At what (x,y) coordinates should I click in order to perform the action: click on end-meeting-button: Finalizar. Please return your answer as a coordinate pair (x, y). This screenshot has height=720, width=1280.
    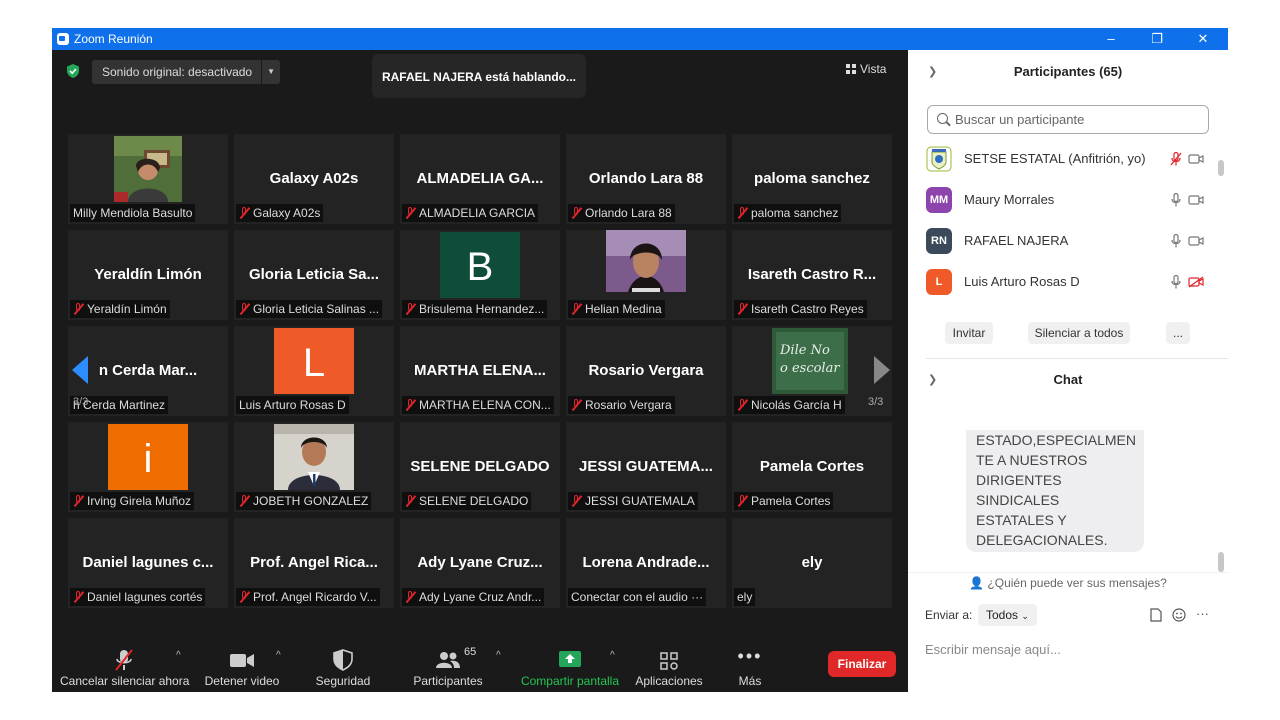
    Looking at the image, I should click on (862, 664).